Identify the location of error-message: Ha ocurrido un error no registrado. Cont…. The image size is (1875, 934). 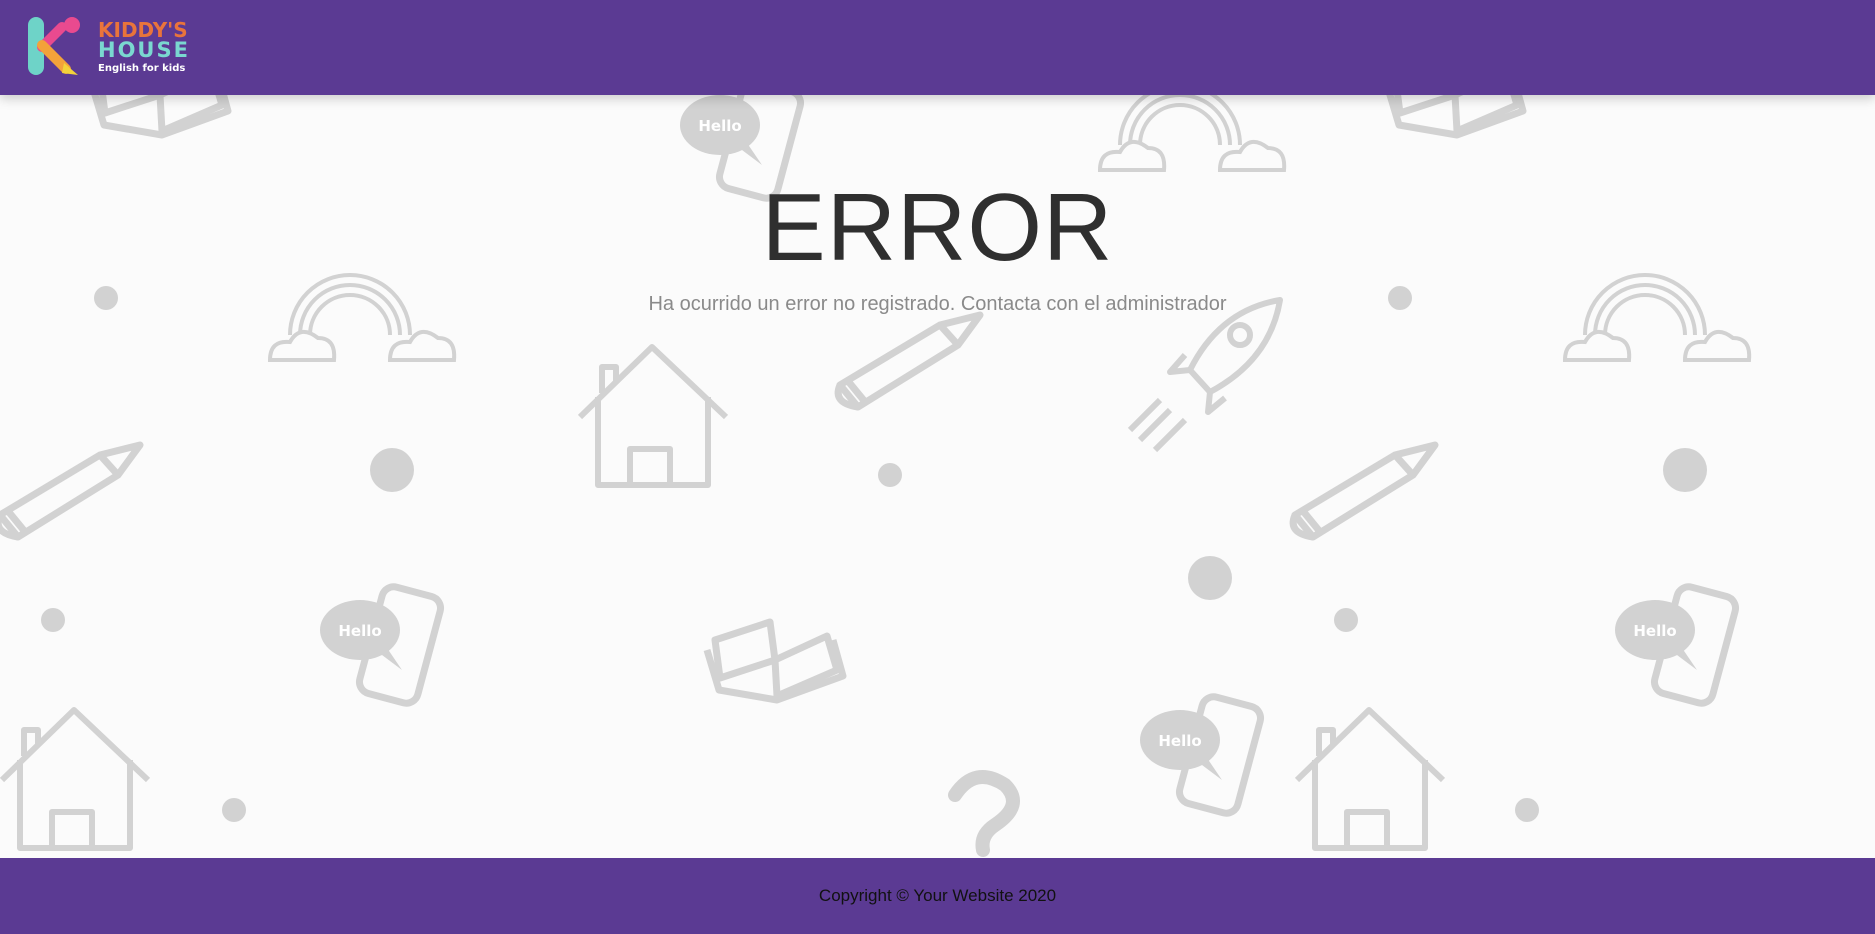
(937, 304).